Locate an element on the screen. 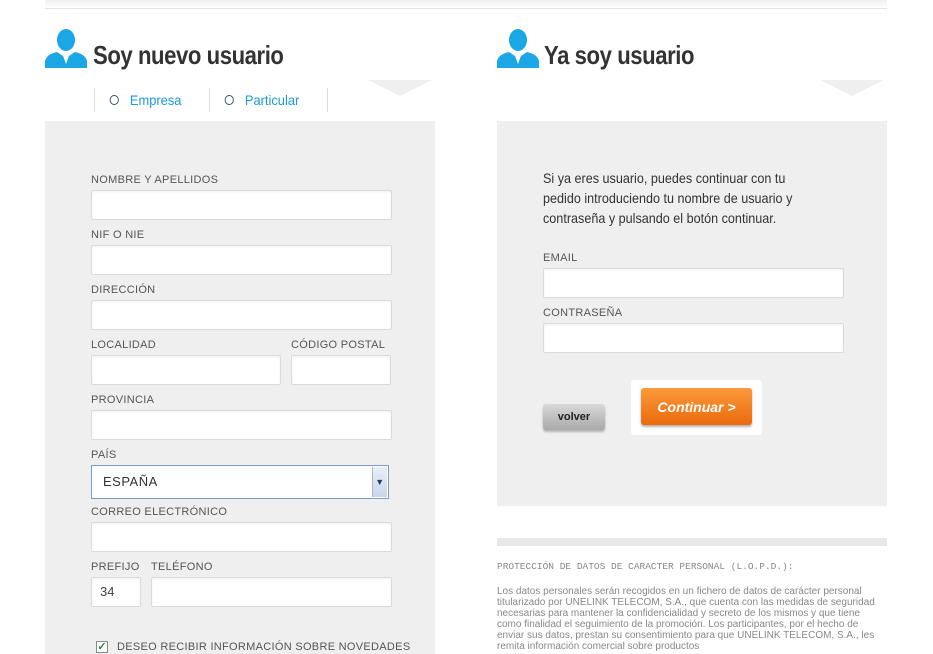  top-bar is located at coordinates (466, 4).